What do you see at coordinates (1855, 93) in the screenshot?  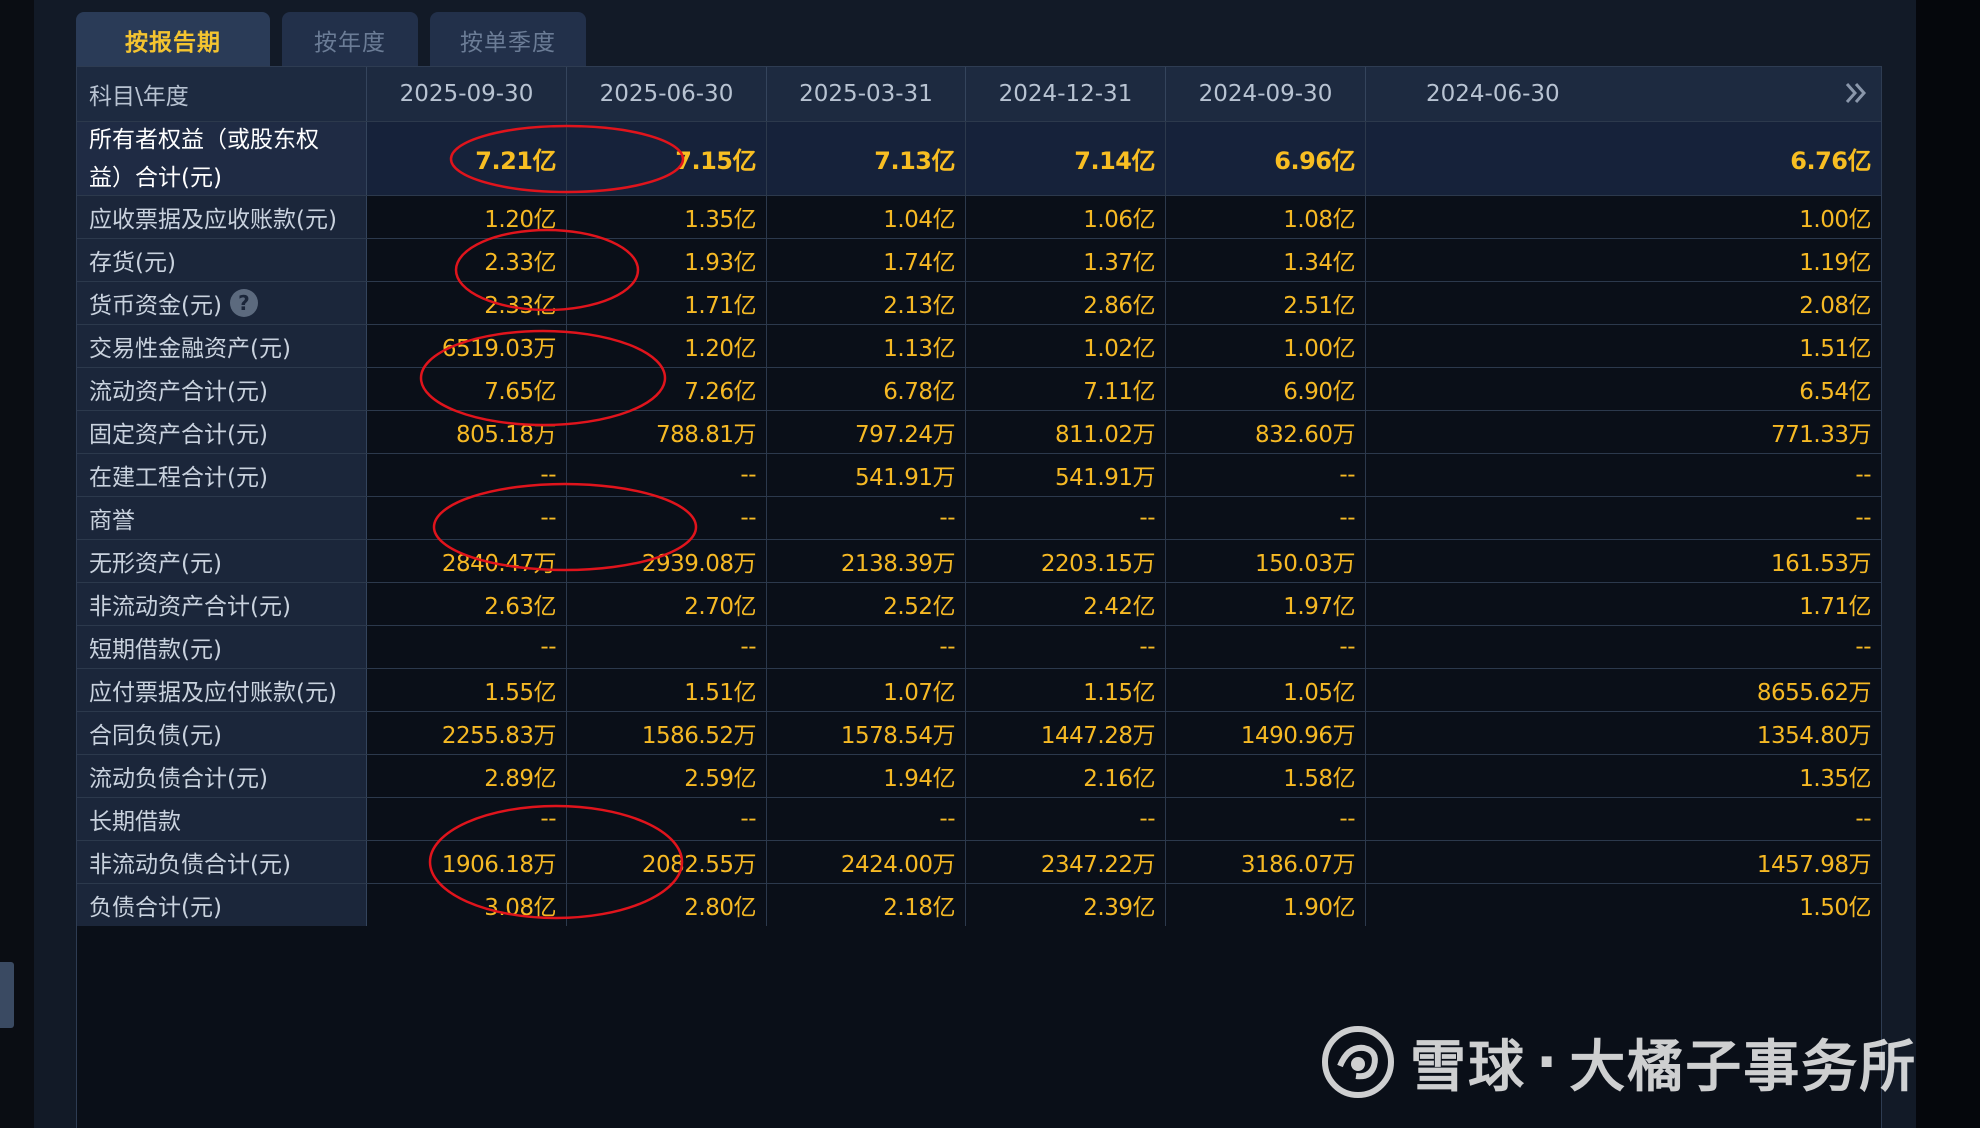 I see `double-chevron-right-icon` at bounding box center [1855, 93].